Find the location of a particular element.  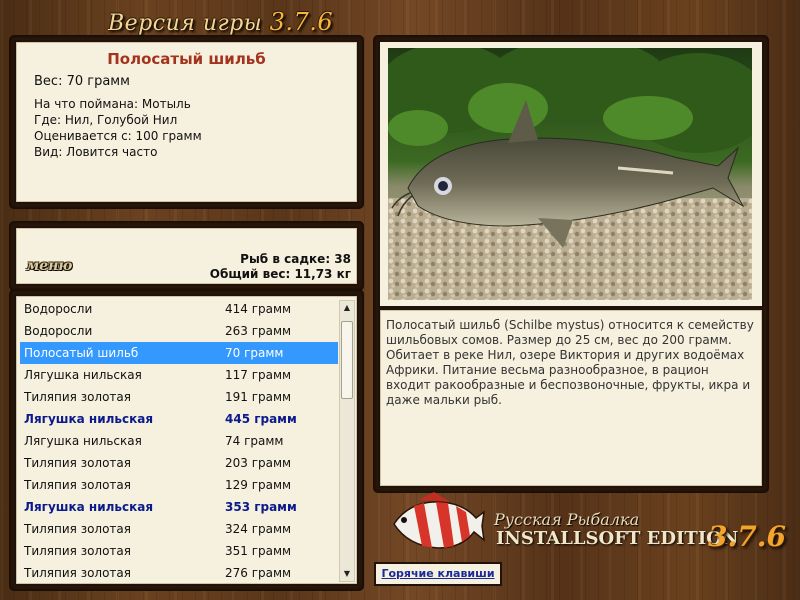

fish-location: Где: Нил, Голубой Нил is located at coordinates (106, 120).